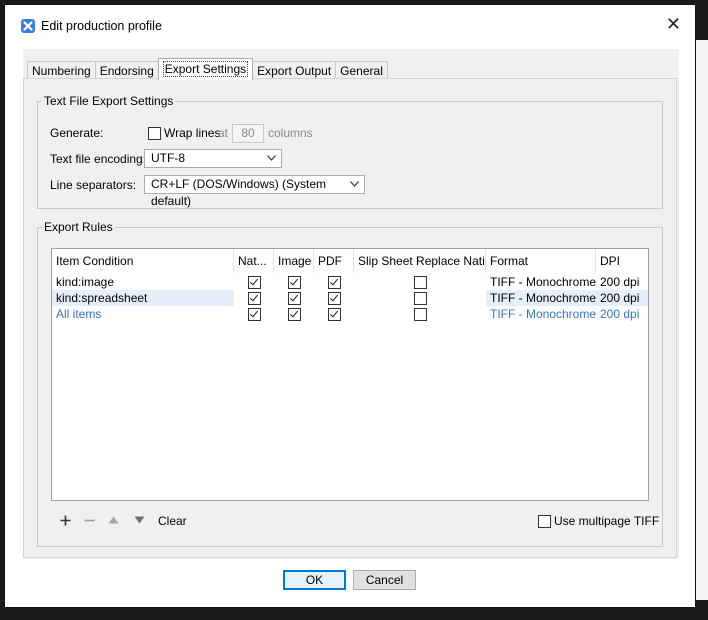 The width and height of the screenshot is (708, 620). What do you see at coordinates (98, 159) in the screenshot?
I see `encoding-label: Text file encoding:` at bounding box center [98, 159].